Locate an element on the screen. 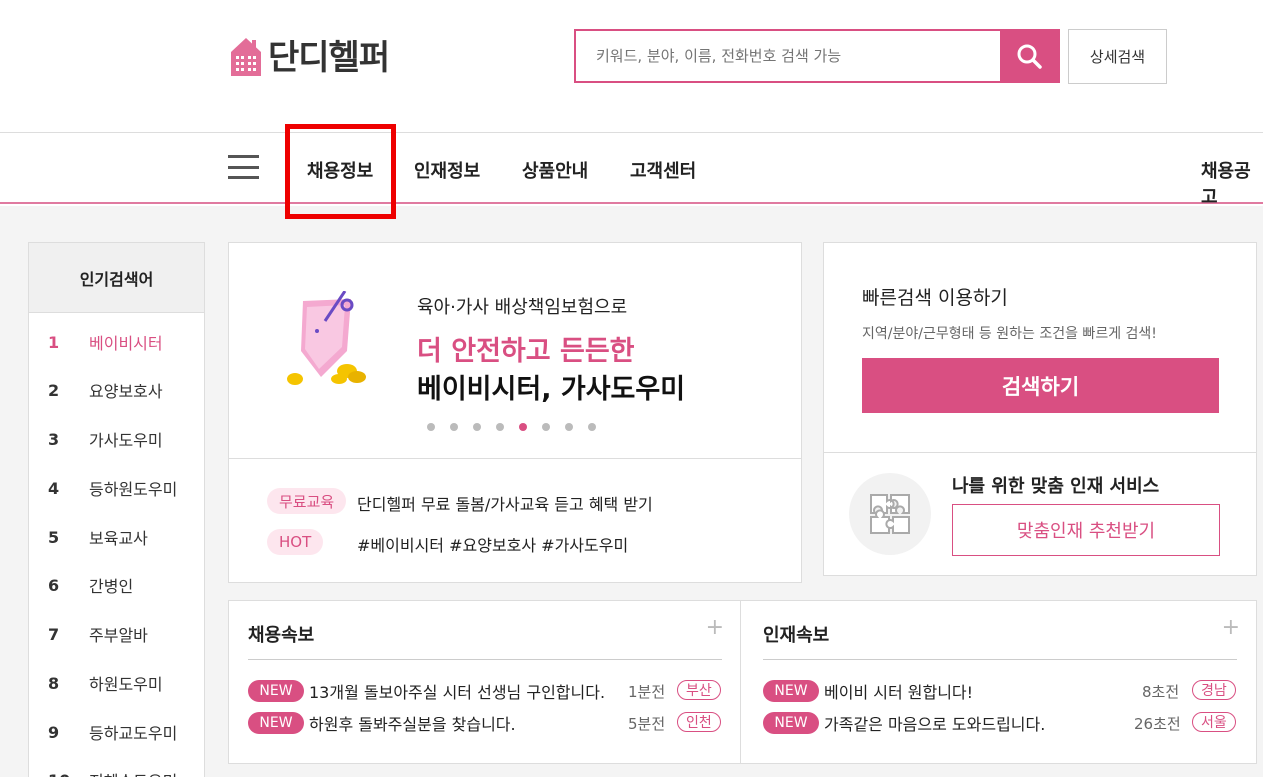 The image size is (1263, 777). search-input is located at coordinates (788, 56).